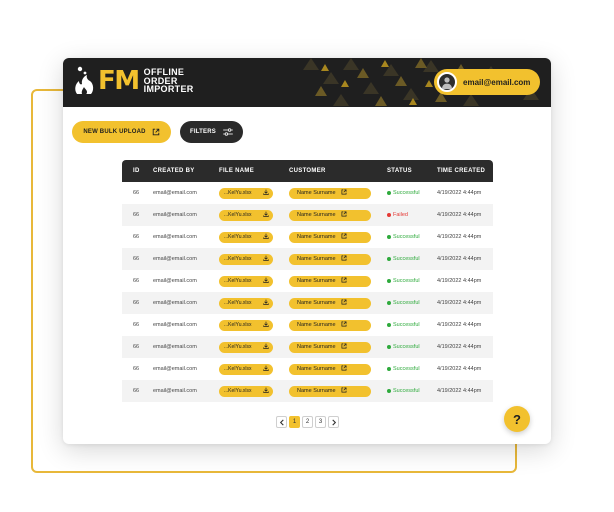 This screenshot has height=512, width=614. What do you see at coordinates (307, 422) in the screenshot?
I see `page-button-2: 2` at bounding box center [307, 422].